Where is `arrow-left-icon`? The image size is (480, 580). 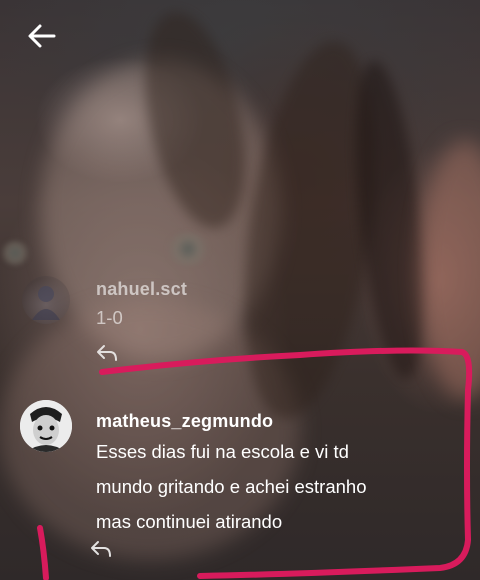
arrow-left-icon is located at coordinates (42, 36).